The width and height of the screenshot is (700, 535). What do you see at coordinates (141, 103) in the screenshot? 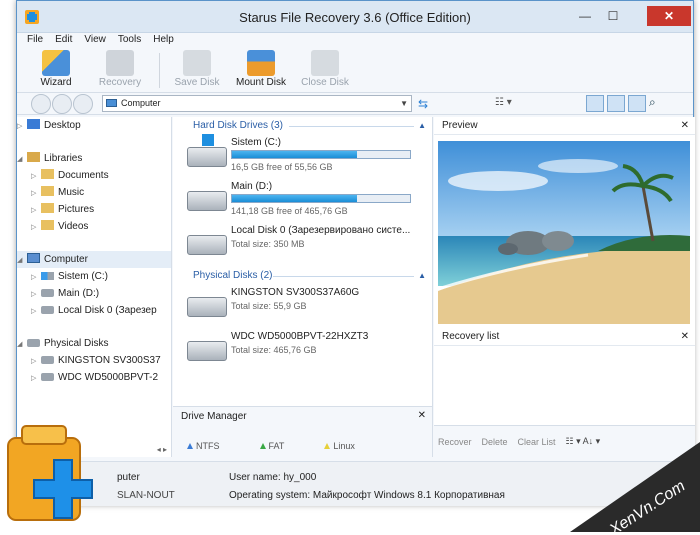
I see `address-value: Computer` at bounding box center [141, 103].